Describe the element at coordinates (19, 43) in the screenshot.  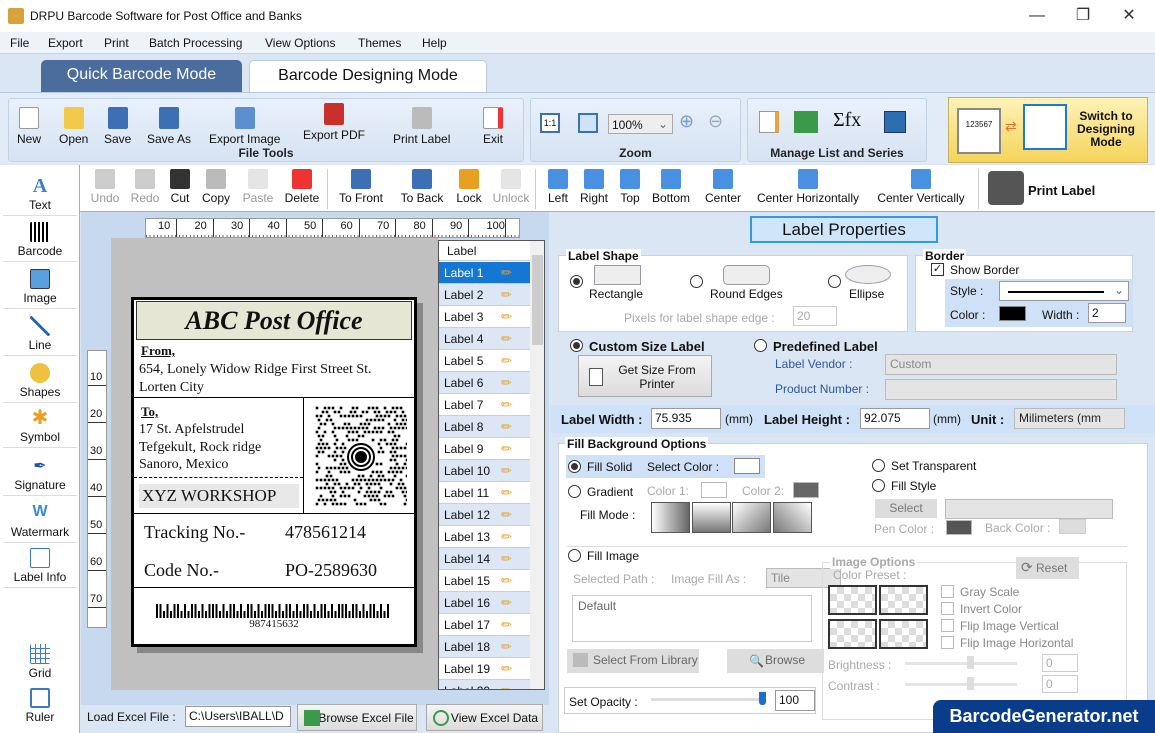
I see `menu-file: File` at that location.